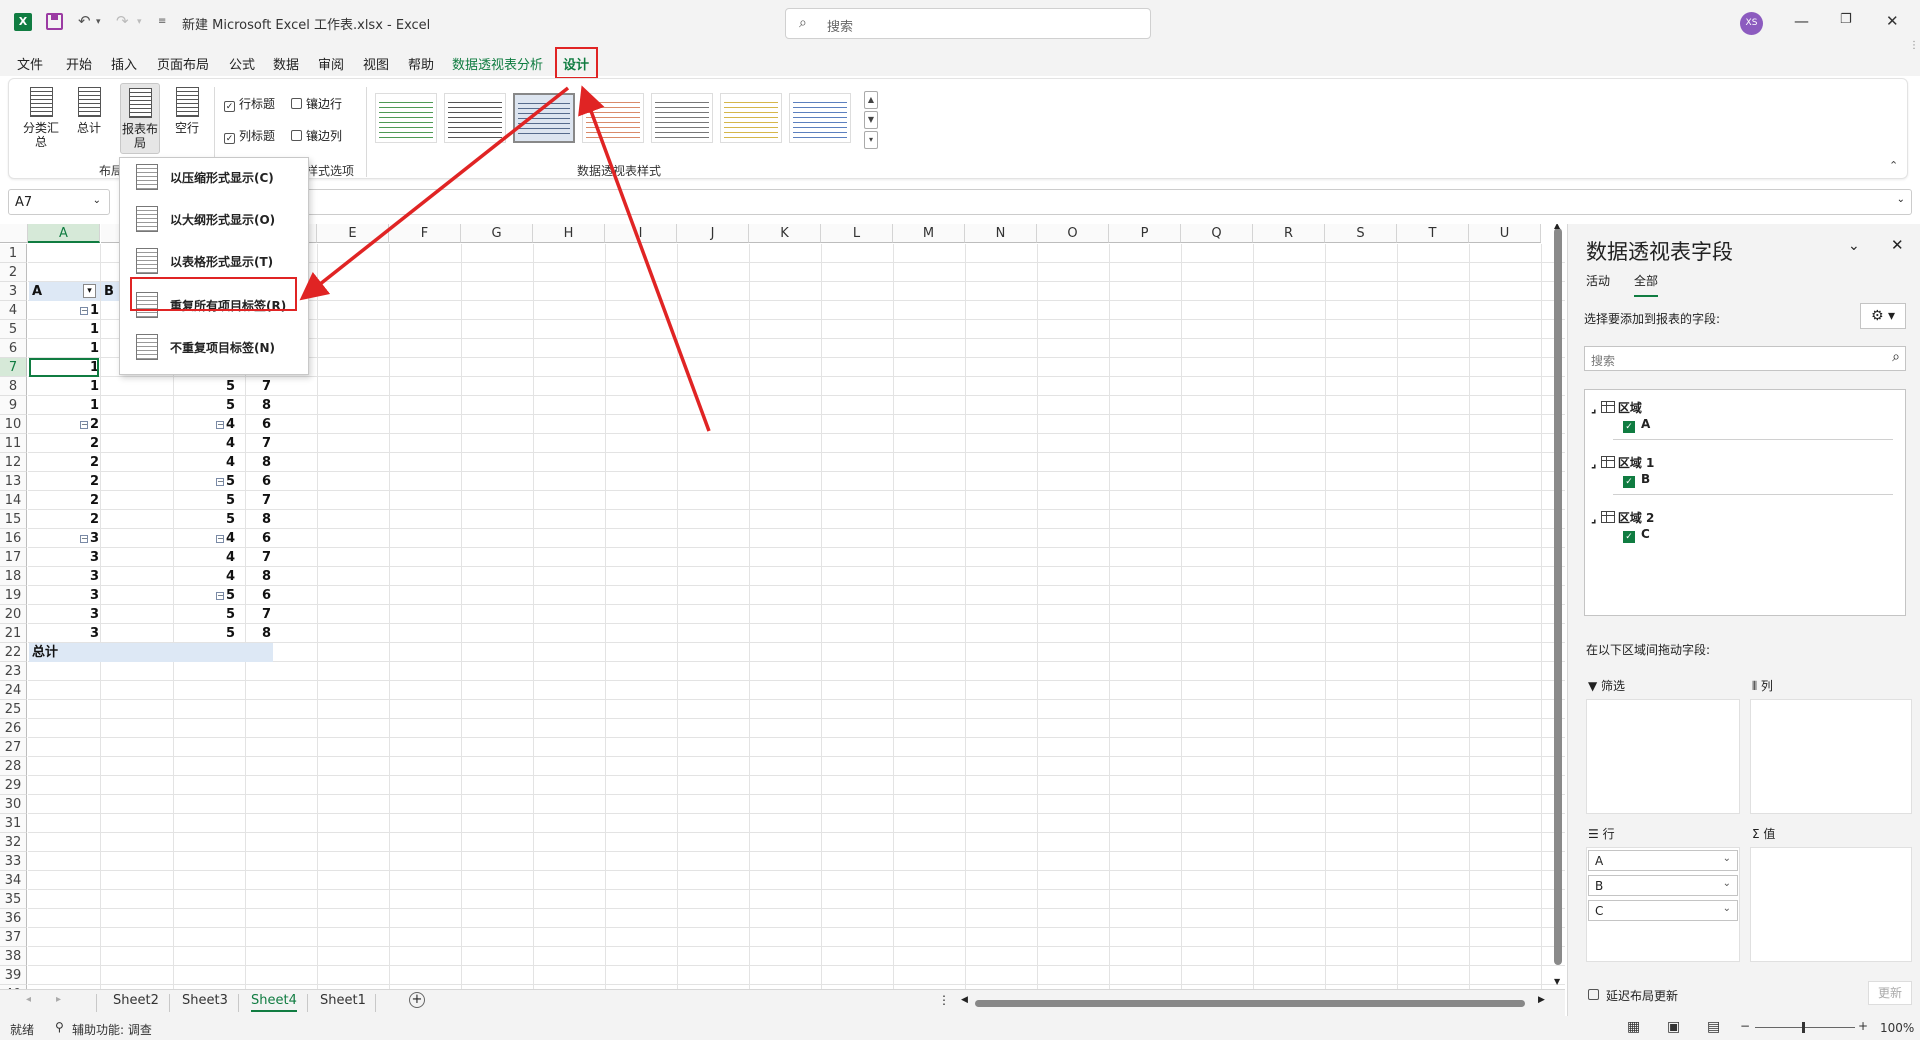  I want to click on values-area, so click(1831, 904).